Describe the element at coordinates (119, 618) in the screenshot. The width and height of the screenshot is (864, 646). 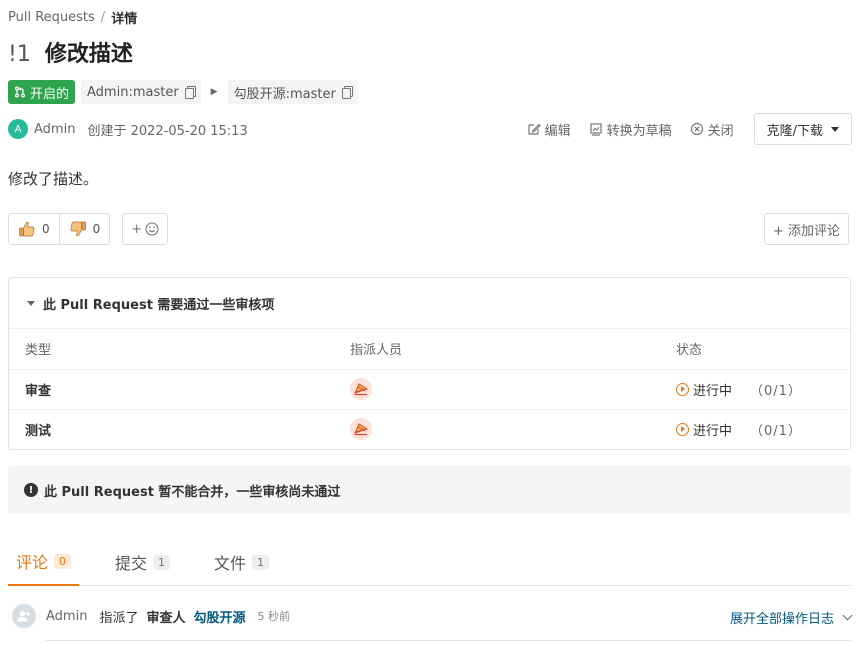
I see `timeline-action: 指派了` at that location.